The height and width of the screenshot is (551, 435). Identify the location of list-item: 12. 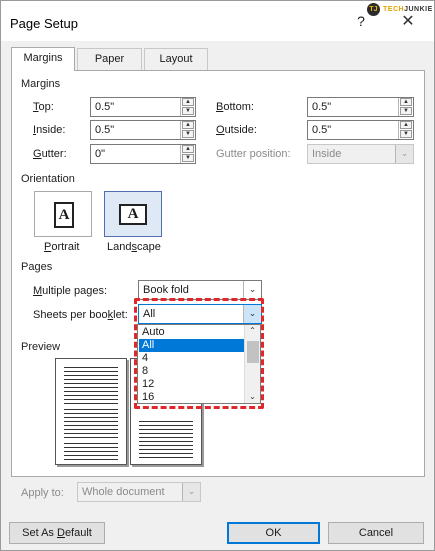
(192, 384).